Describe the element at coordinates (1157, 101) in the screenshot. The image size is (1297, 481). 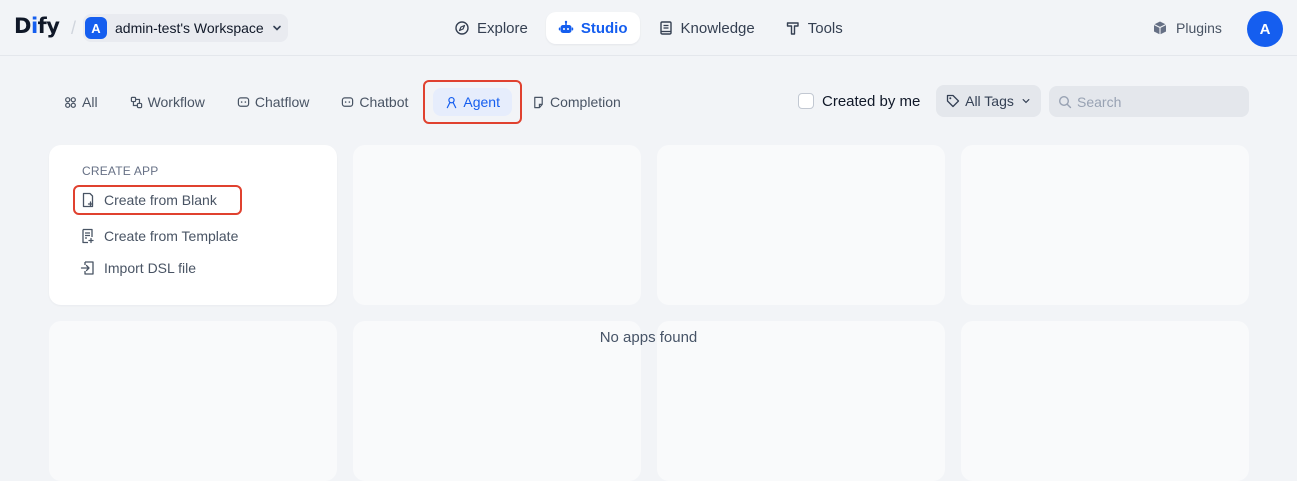
I see `search-input` at that location.